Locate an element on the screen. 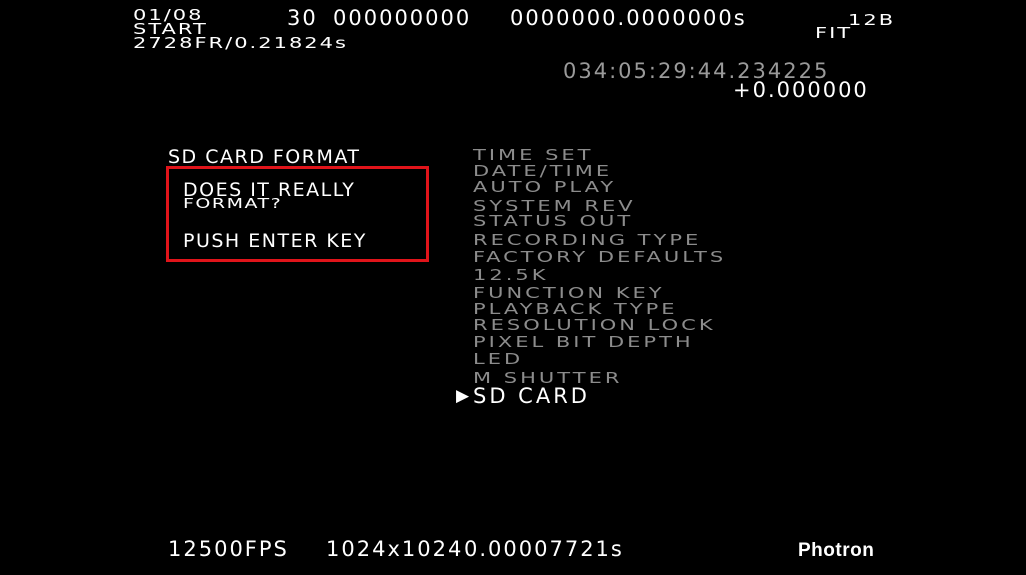 The width and height of the screenshot is (1026, 575). menu-item-resolution-lock: RESOLUTION LOCK is located at coordinates (594, 325).